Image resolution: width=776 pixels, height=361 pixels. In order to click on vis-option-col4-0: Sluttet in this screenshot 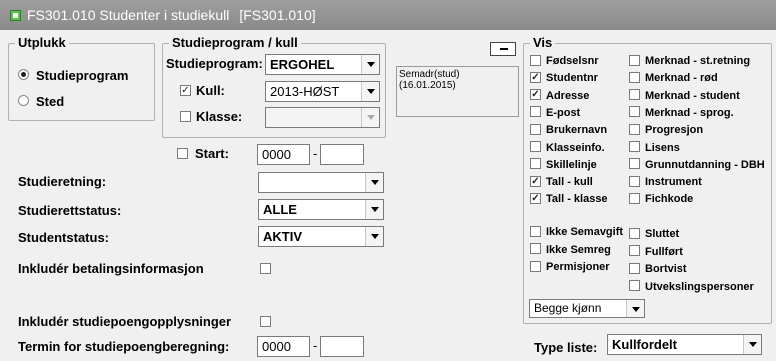, I will do `click(654, 233)`.